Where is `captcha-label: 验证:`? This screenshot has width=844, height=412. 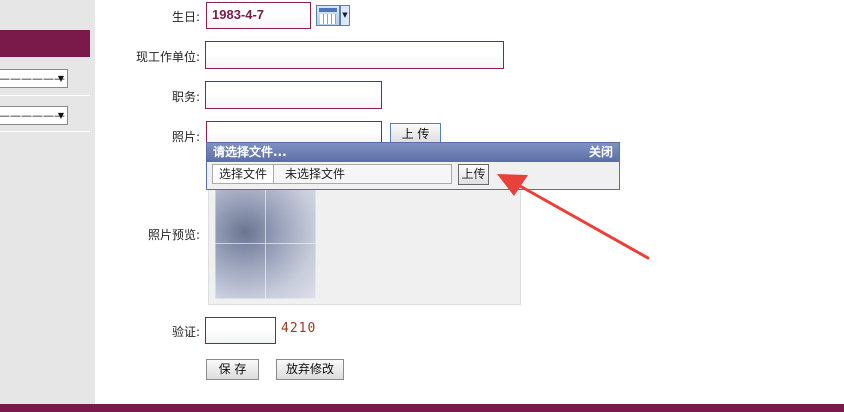 captcha-label: 验证: is located at coordinates (185, 332).